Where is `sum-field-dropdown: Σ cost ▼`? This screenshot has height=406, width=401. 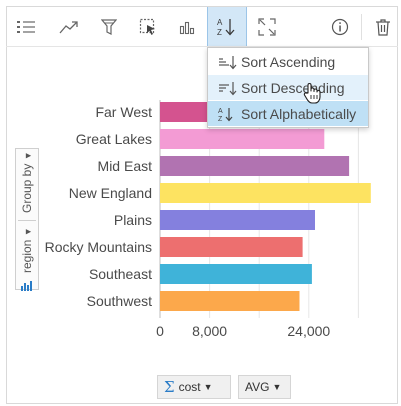
sum-field-dropdown: Σ cost ▼ is located at coordinates (194, 387).